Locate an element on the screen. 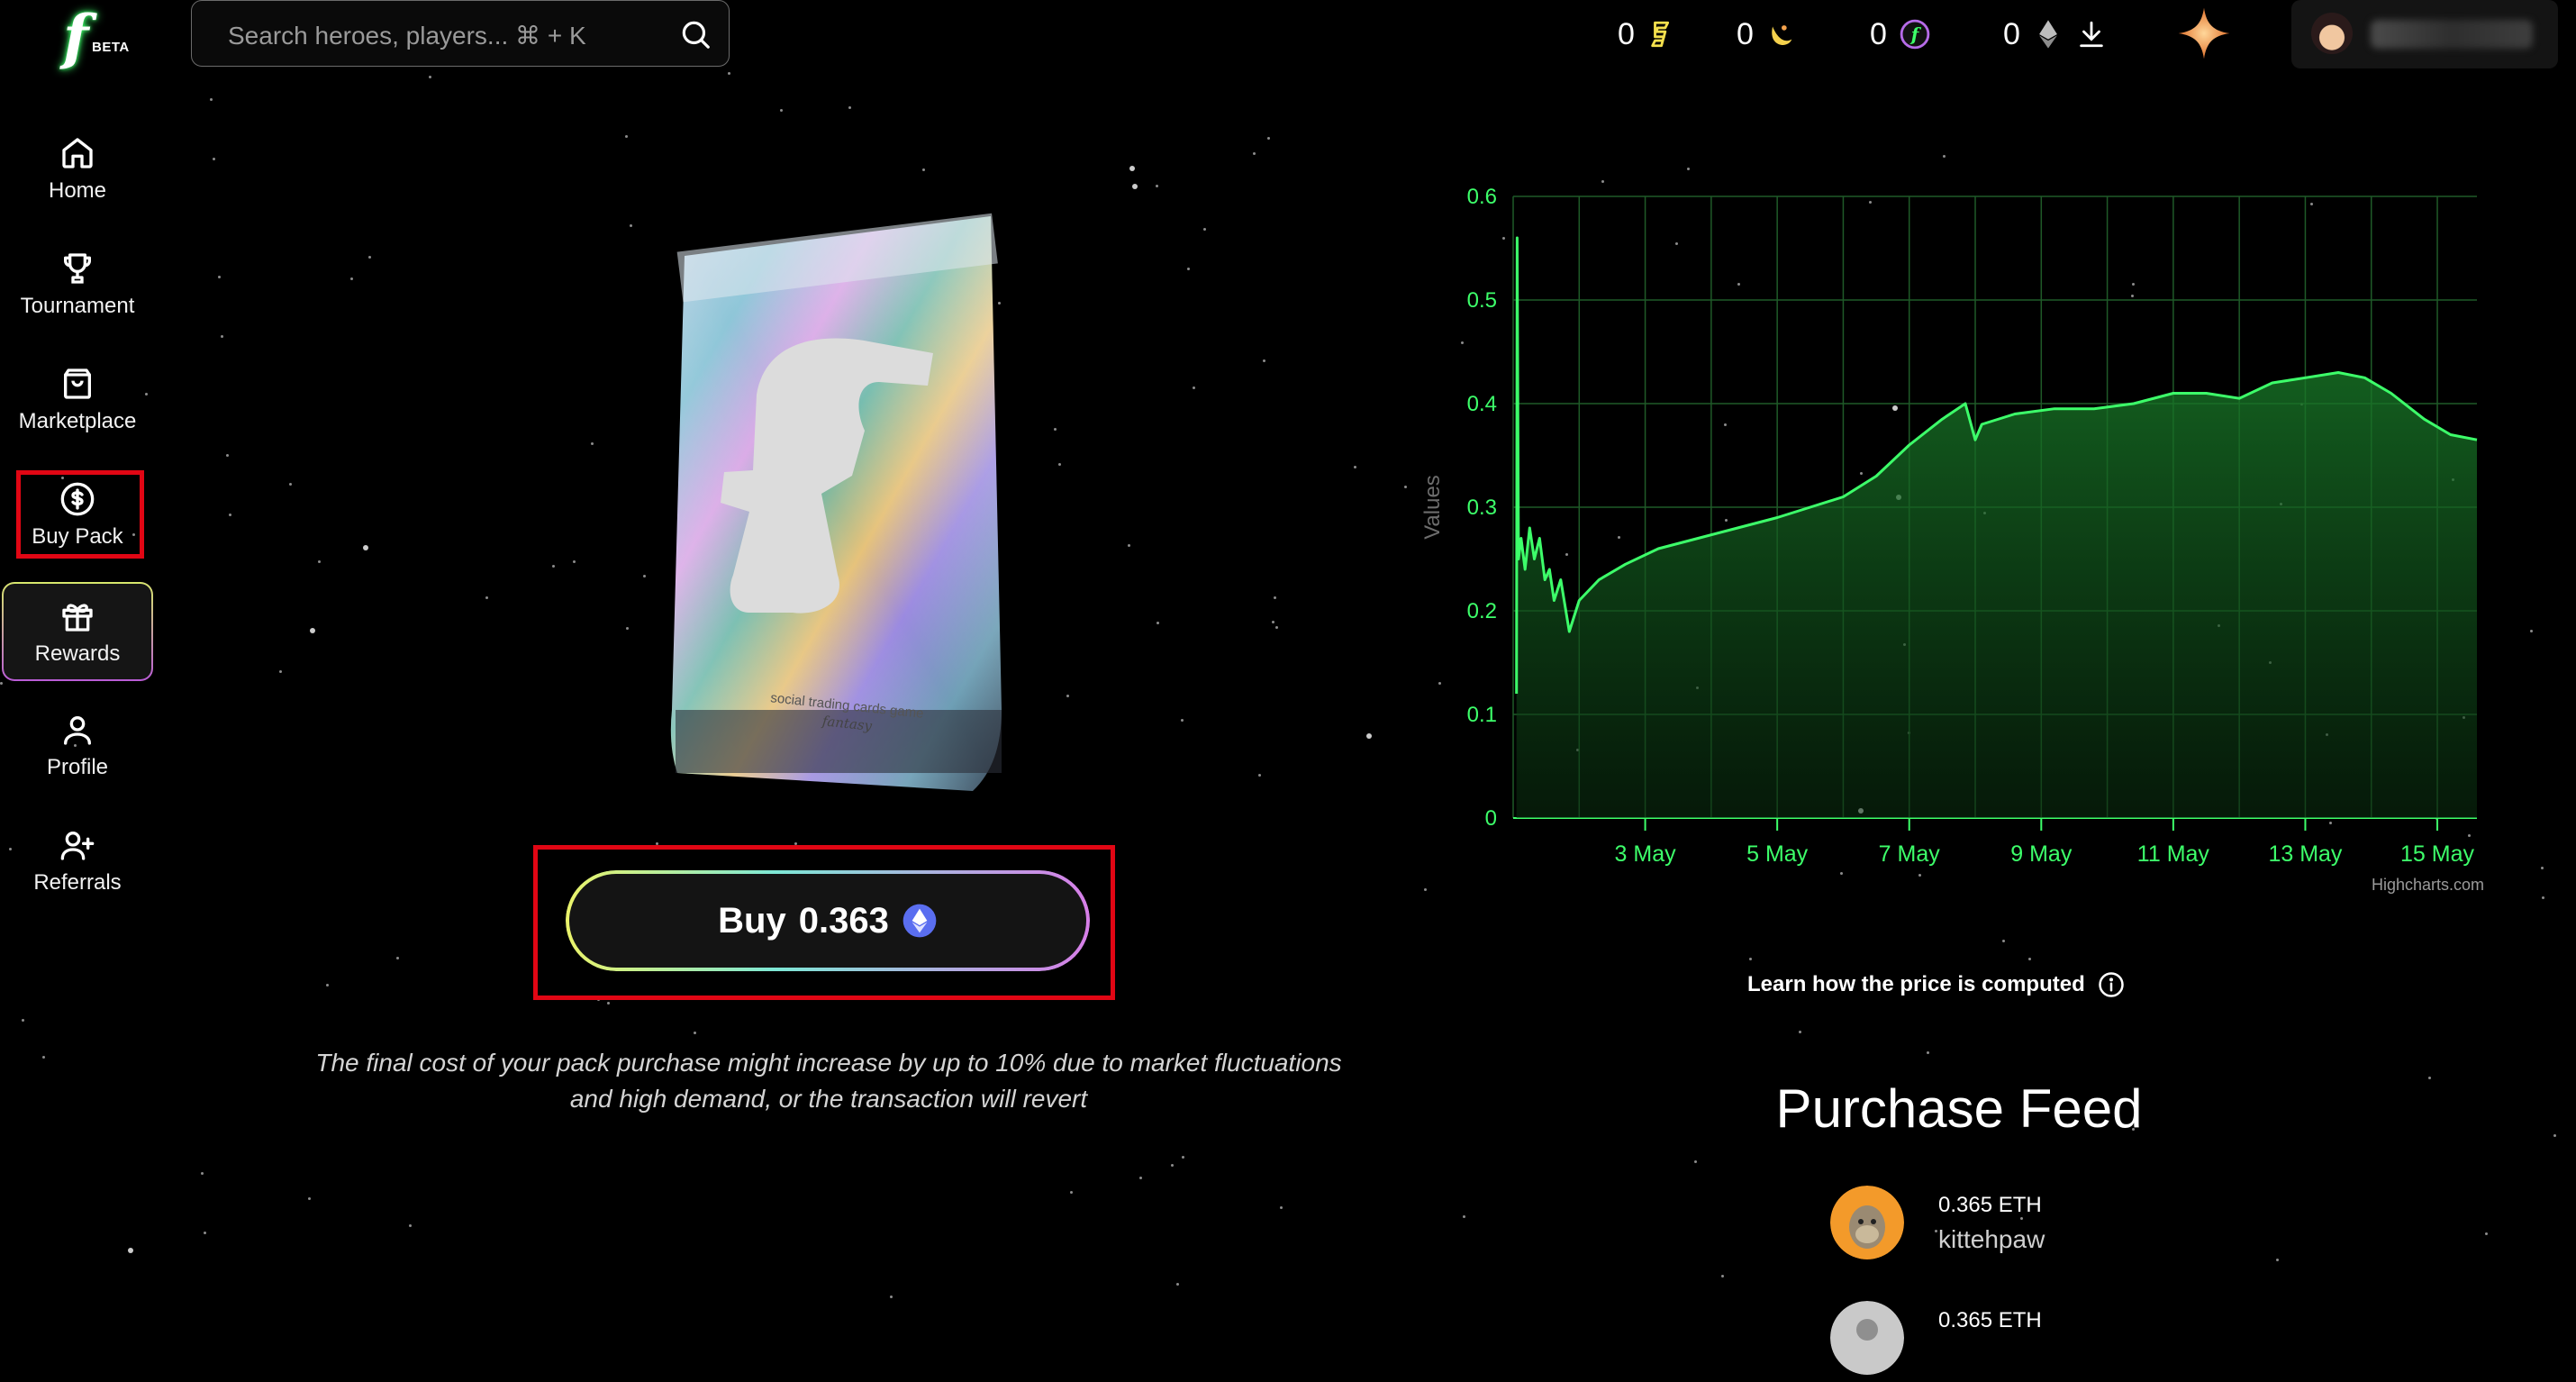 The image size is (2576, 1382). card-pack-image: social trading cards game fantasy is located at coordinates (836, 502).